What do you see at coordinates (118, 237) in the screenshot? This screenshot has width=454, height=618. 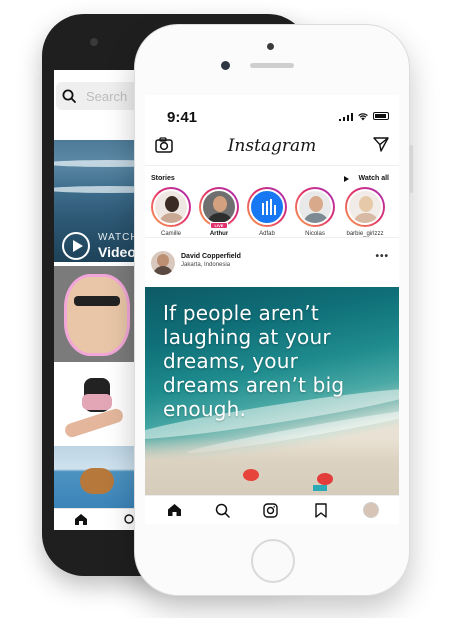 I see `watch-label: WATCH` at bounding box center [118, 237].